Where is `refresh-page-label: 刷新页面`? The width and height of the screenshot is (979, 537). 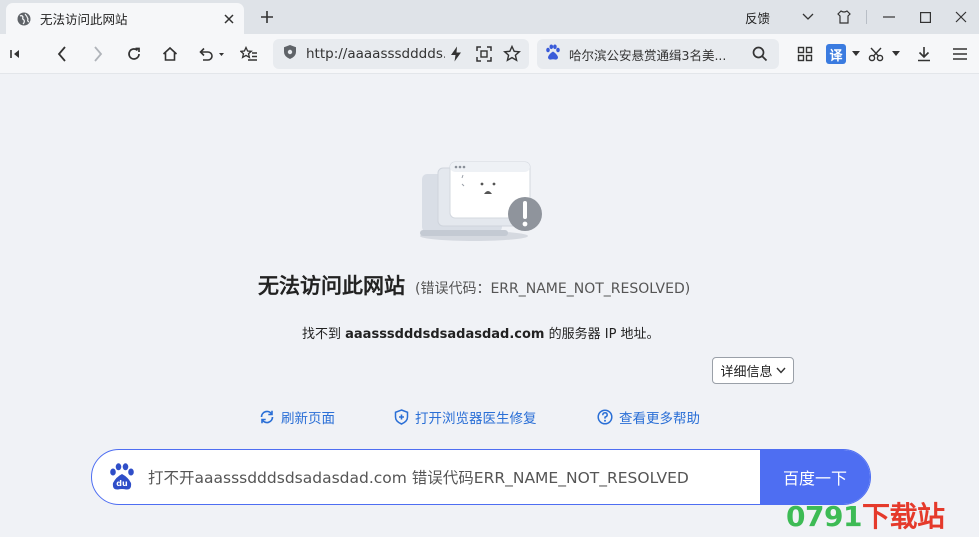 refresh-page-label: 刷新页面 is located at coordinates (308, 419).